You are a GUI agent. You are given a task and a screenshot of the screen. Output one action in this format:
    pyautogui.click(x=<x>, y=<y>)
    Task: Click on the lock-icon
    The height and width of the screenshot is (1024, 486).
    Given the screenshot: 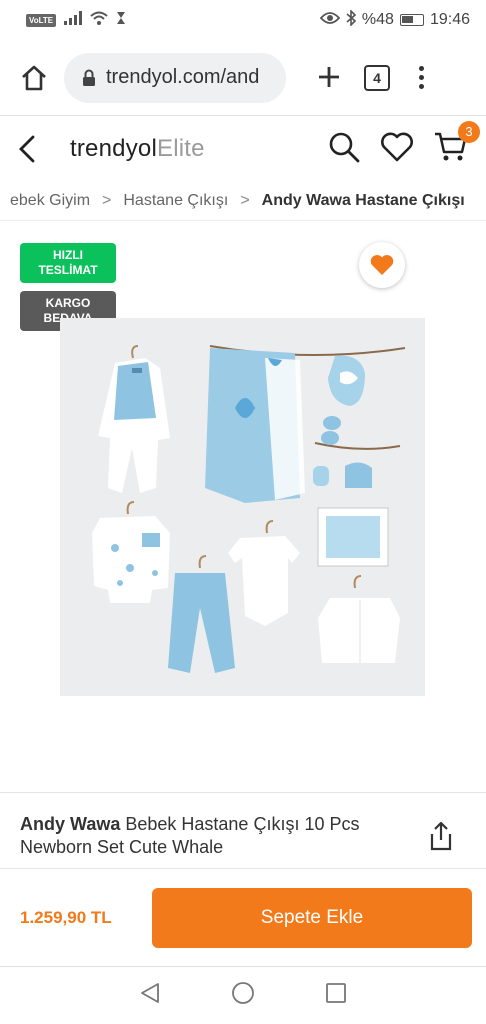 What is the action you would take?
    pyautogui.click(x=89, y=77)
    